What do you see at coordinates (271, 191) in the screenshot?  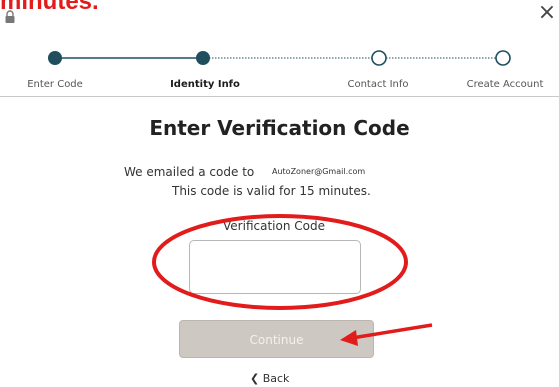 I see `code-validity-message: This code is valid for 15 minutes.` at bounding box center [271, 191].